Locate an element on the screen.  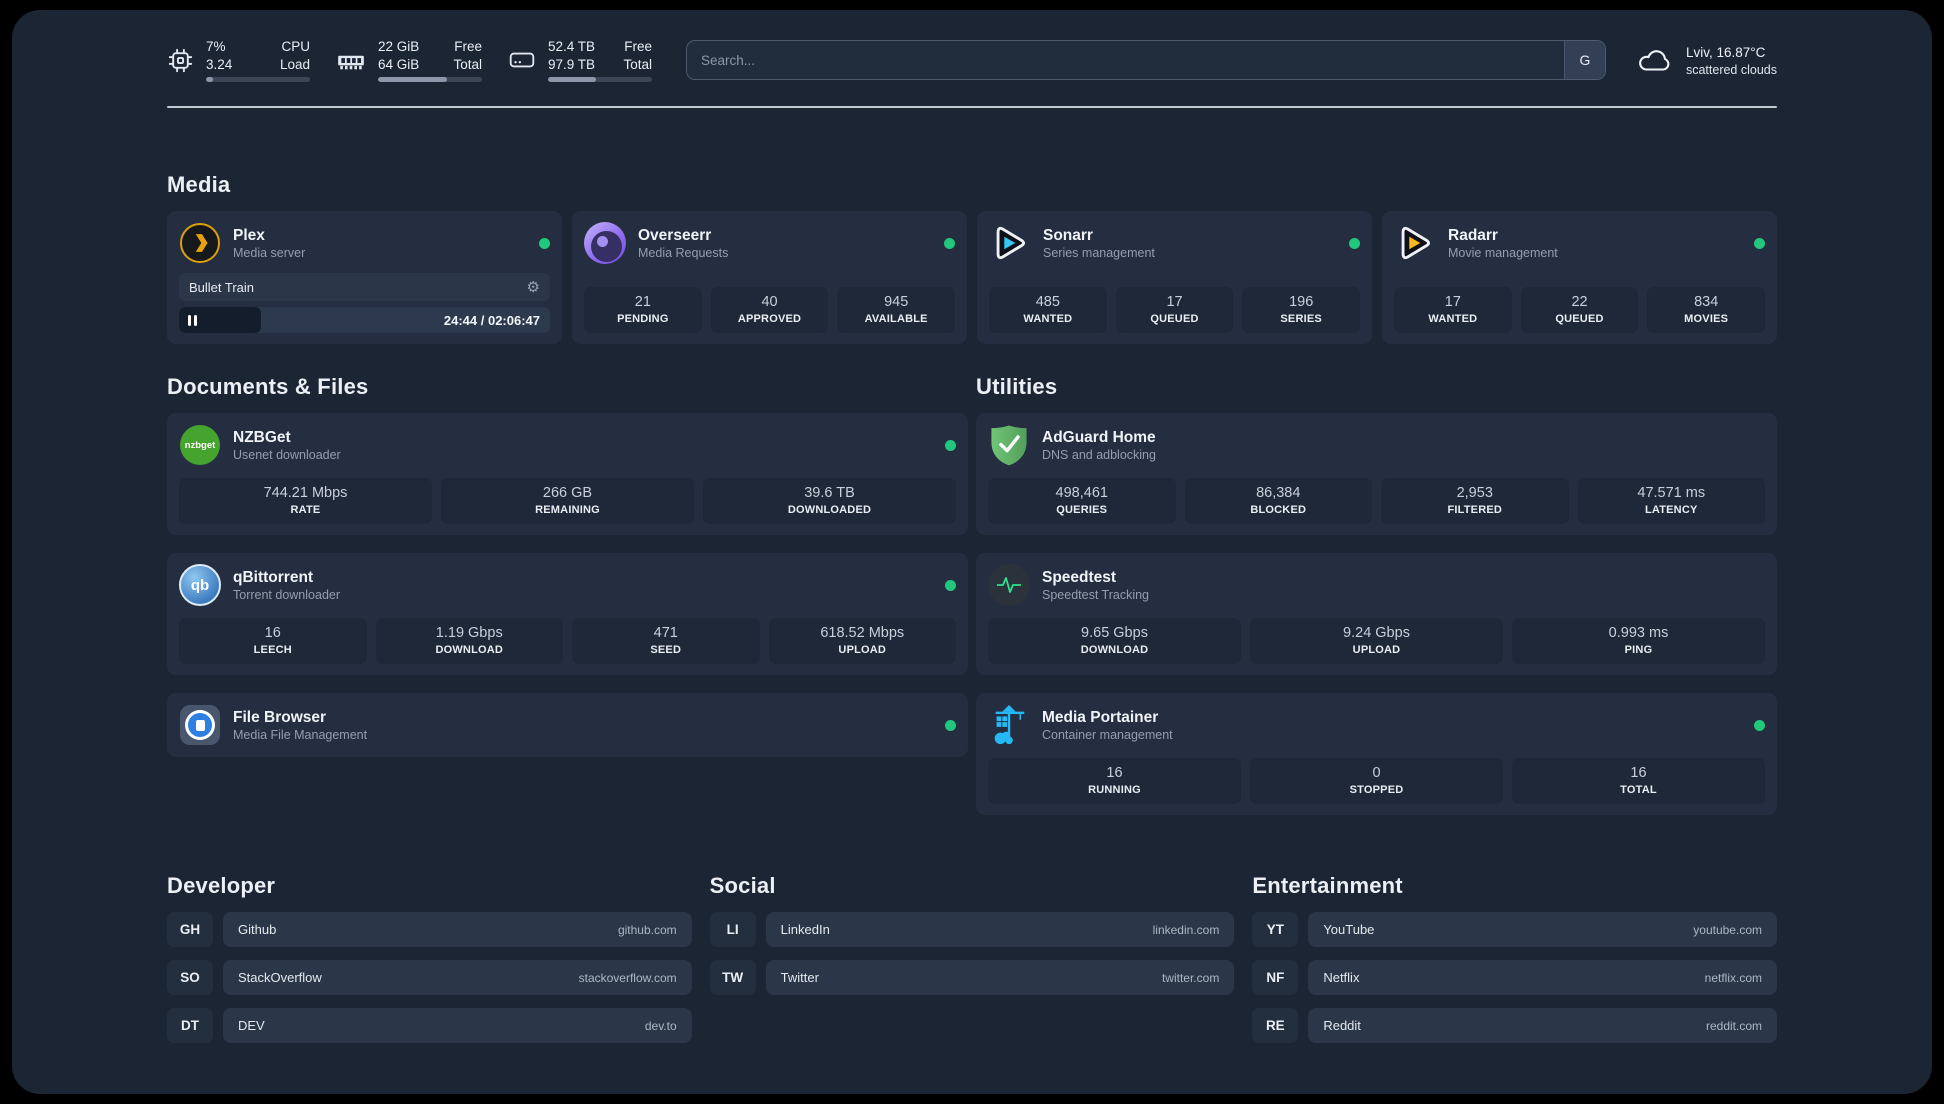
radarr-stats: 17 WANTED 22 QUEUED 834 MOVIES is located at coordinates (1580, 310).